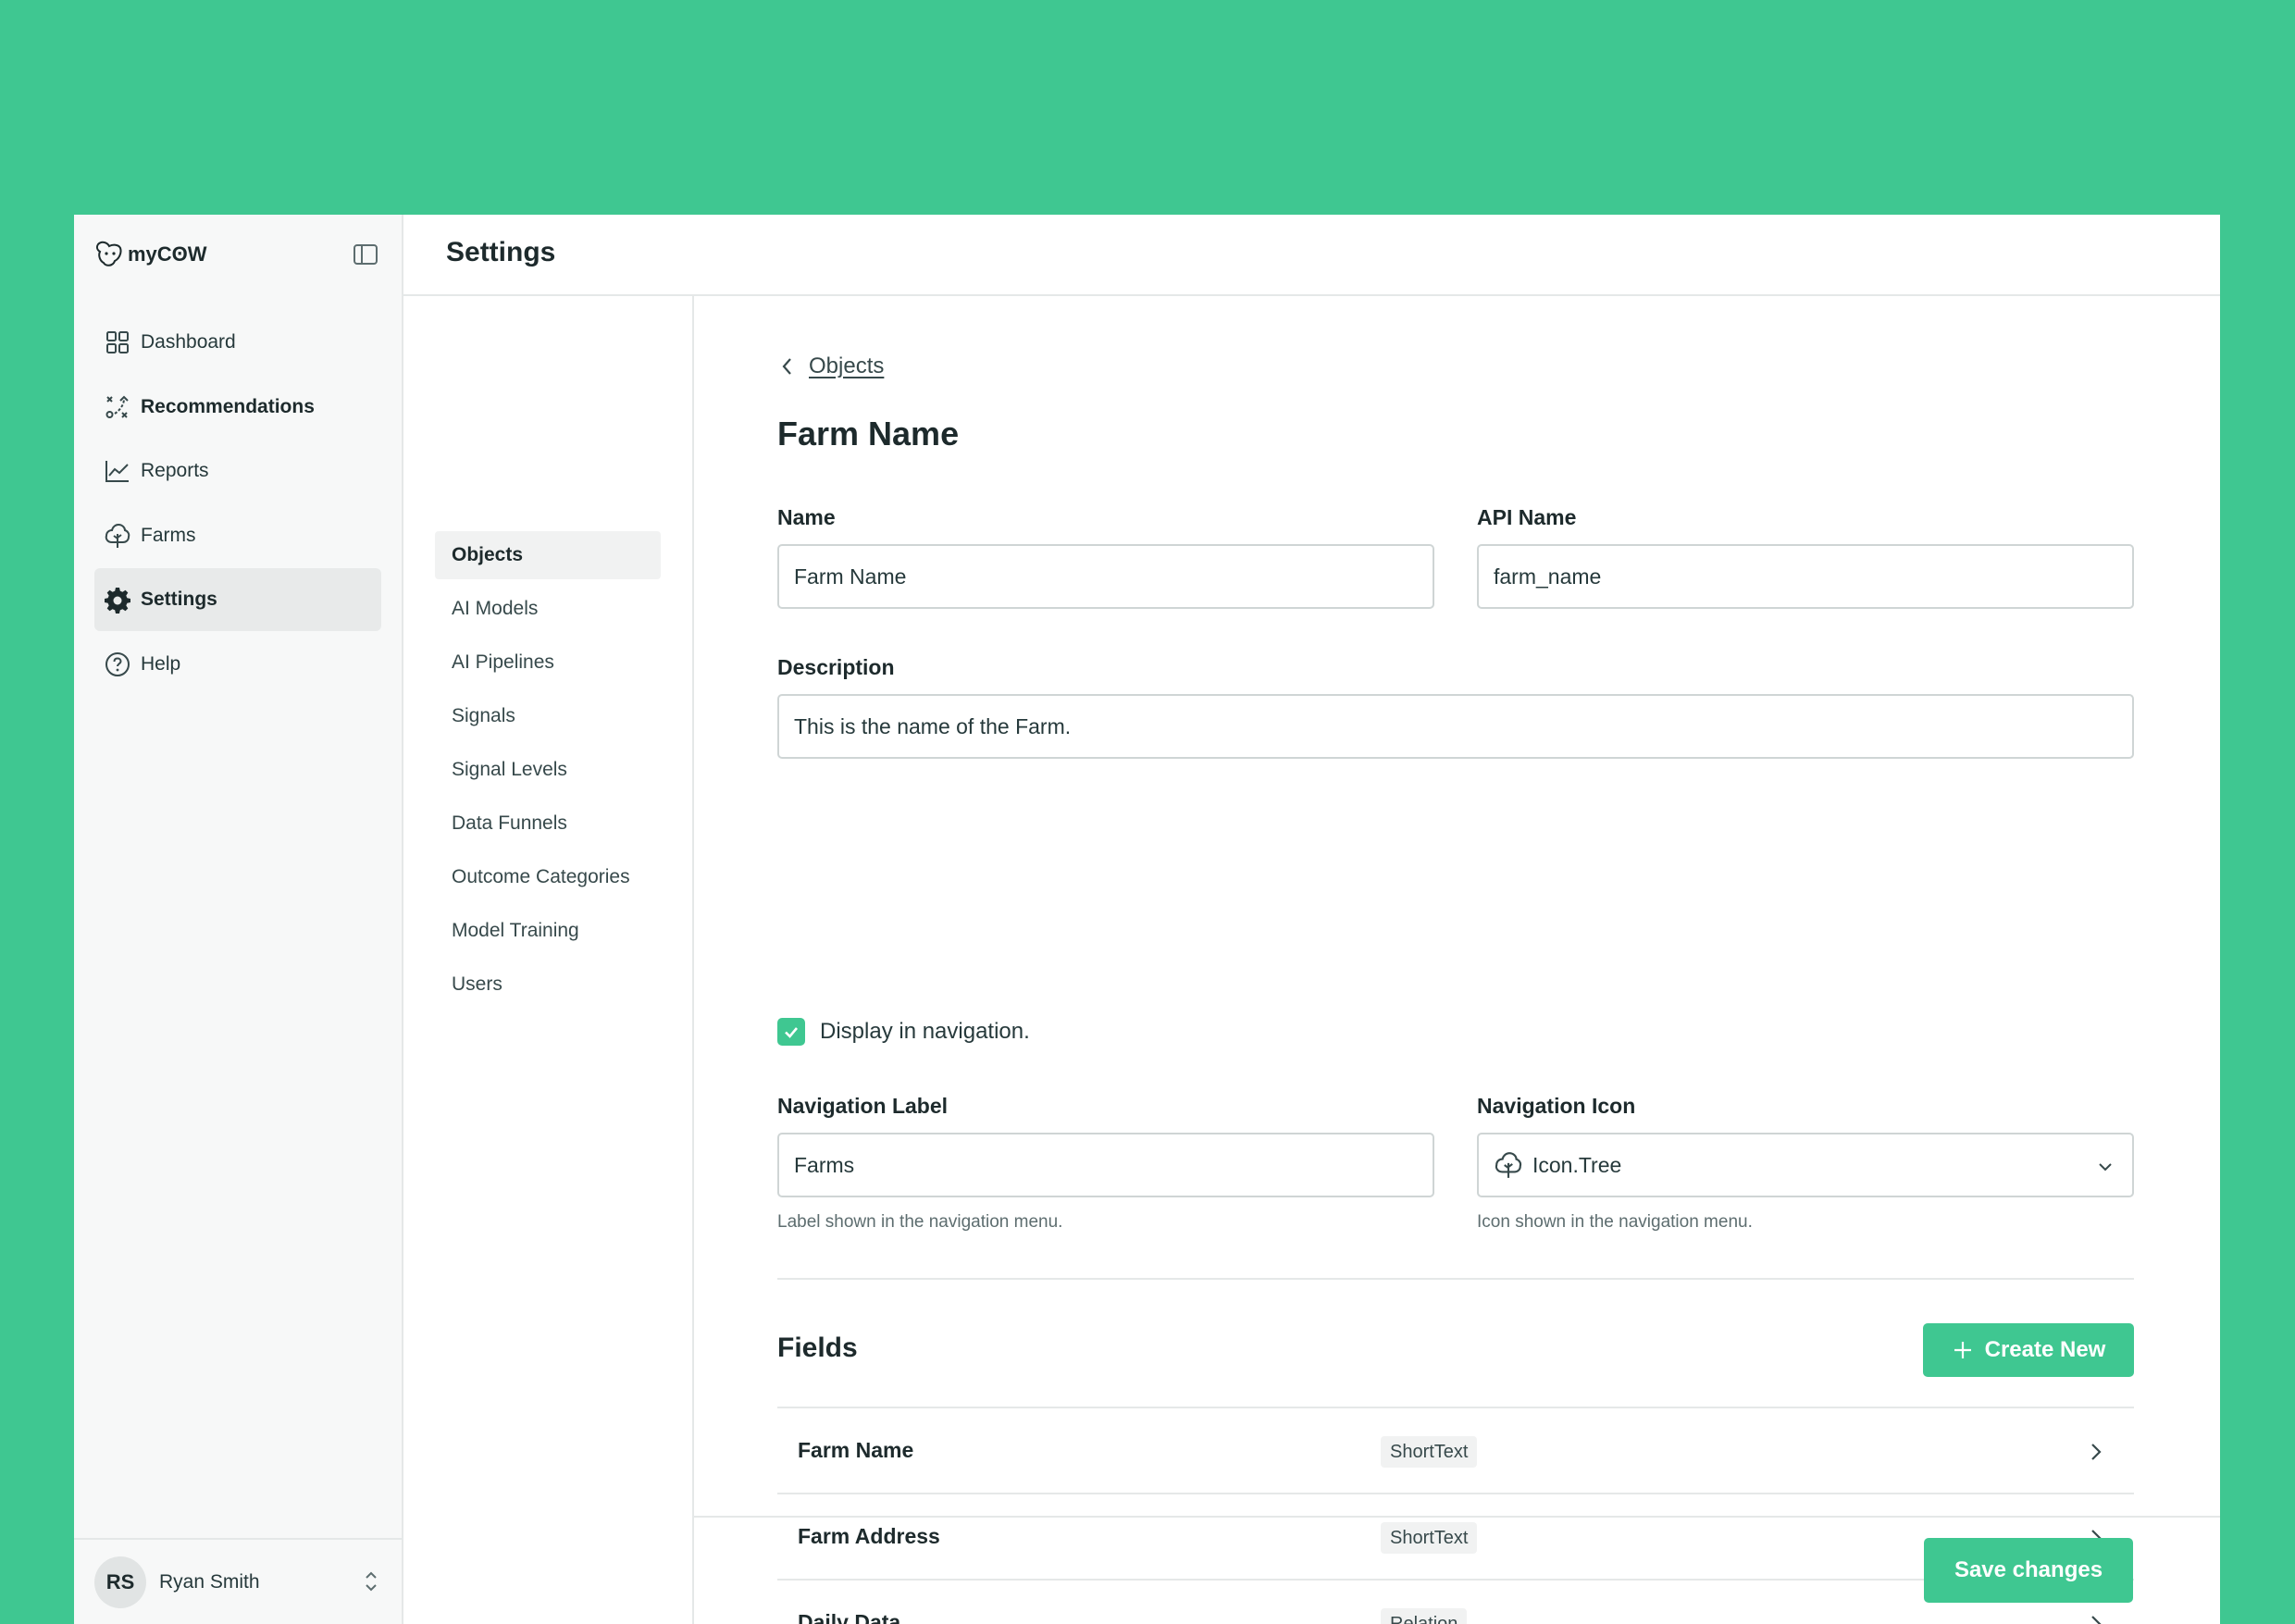 The height and width of the screenshot is (1624, 2295). What do you see at coordinates (863, 1106) in the screenshot?
I see `nav-label-label: Navigation Label` at bounding box center [863, 1106].